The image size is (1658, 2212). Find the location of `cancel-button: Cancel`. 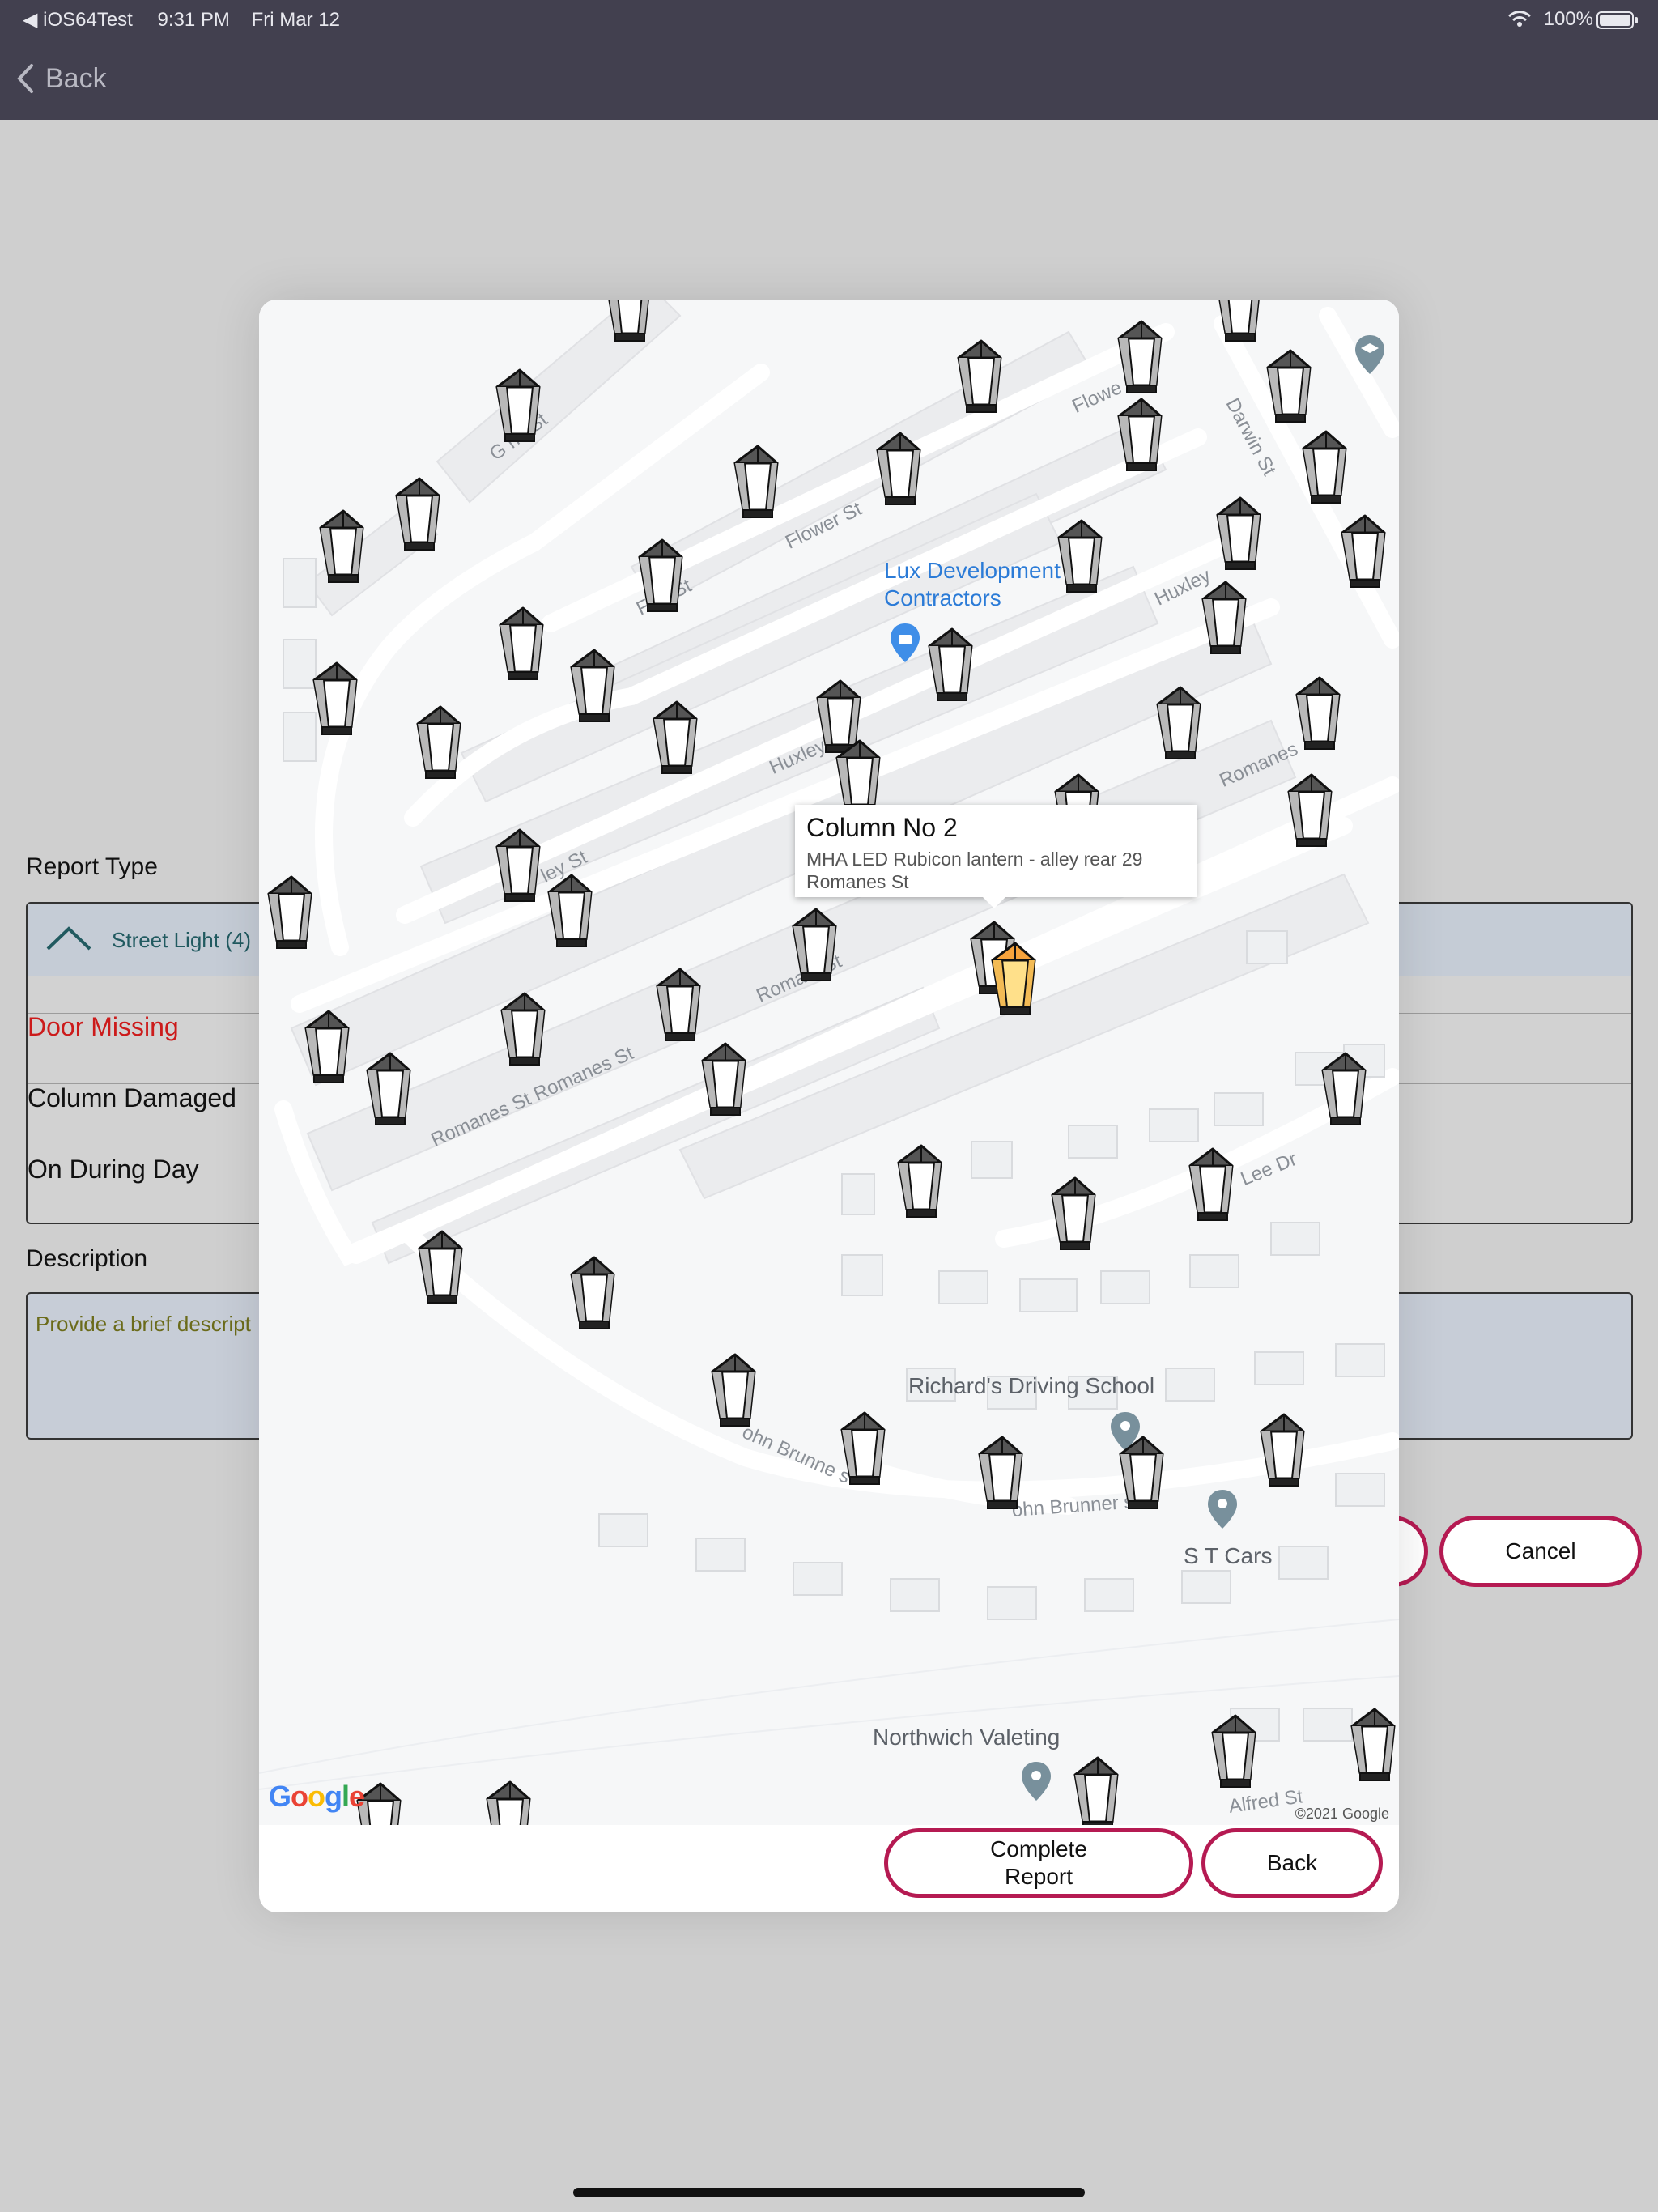

cancel-button: Cancel is located at coordinates (1540, 1552).